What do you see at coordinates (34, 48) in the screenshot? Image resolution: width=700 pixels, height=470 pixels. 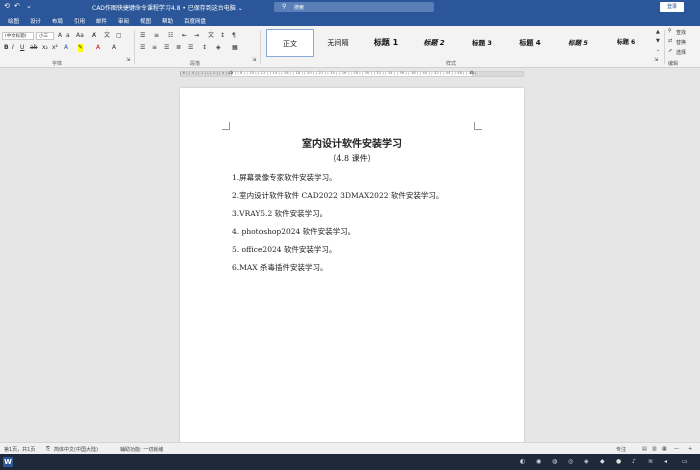 I see `strikethrough-icon: ab` at bounding box center [34, 48].